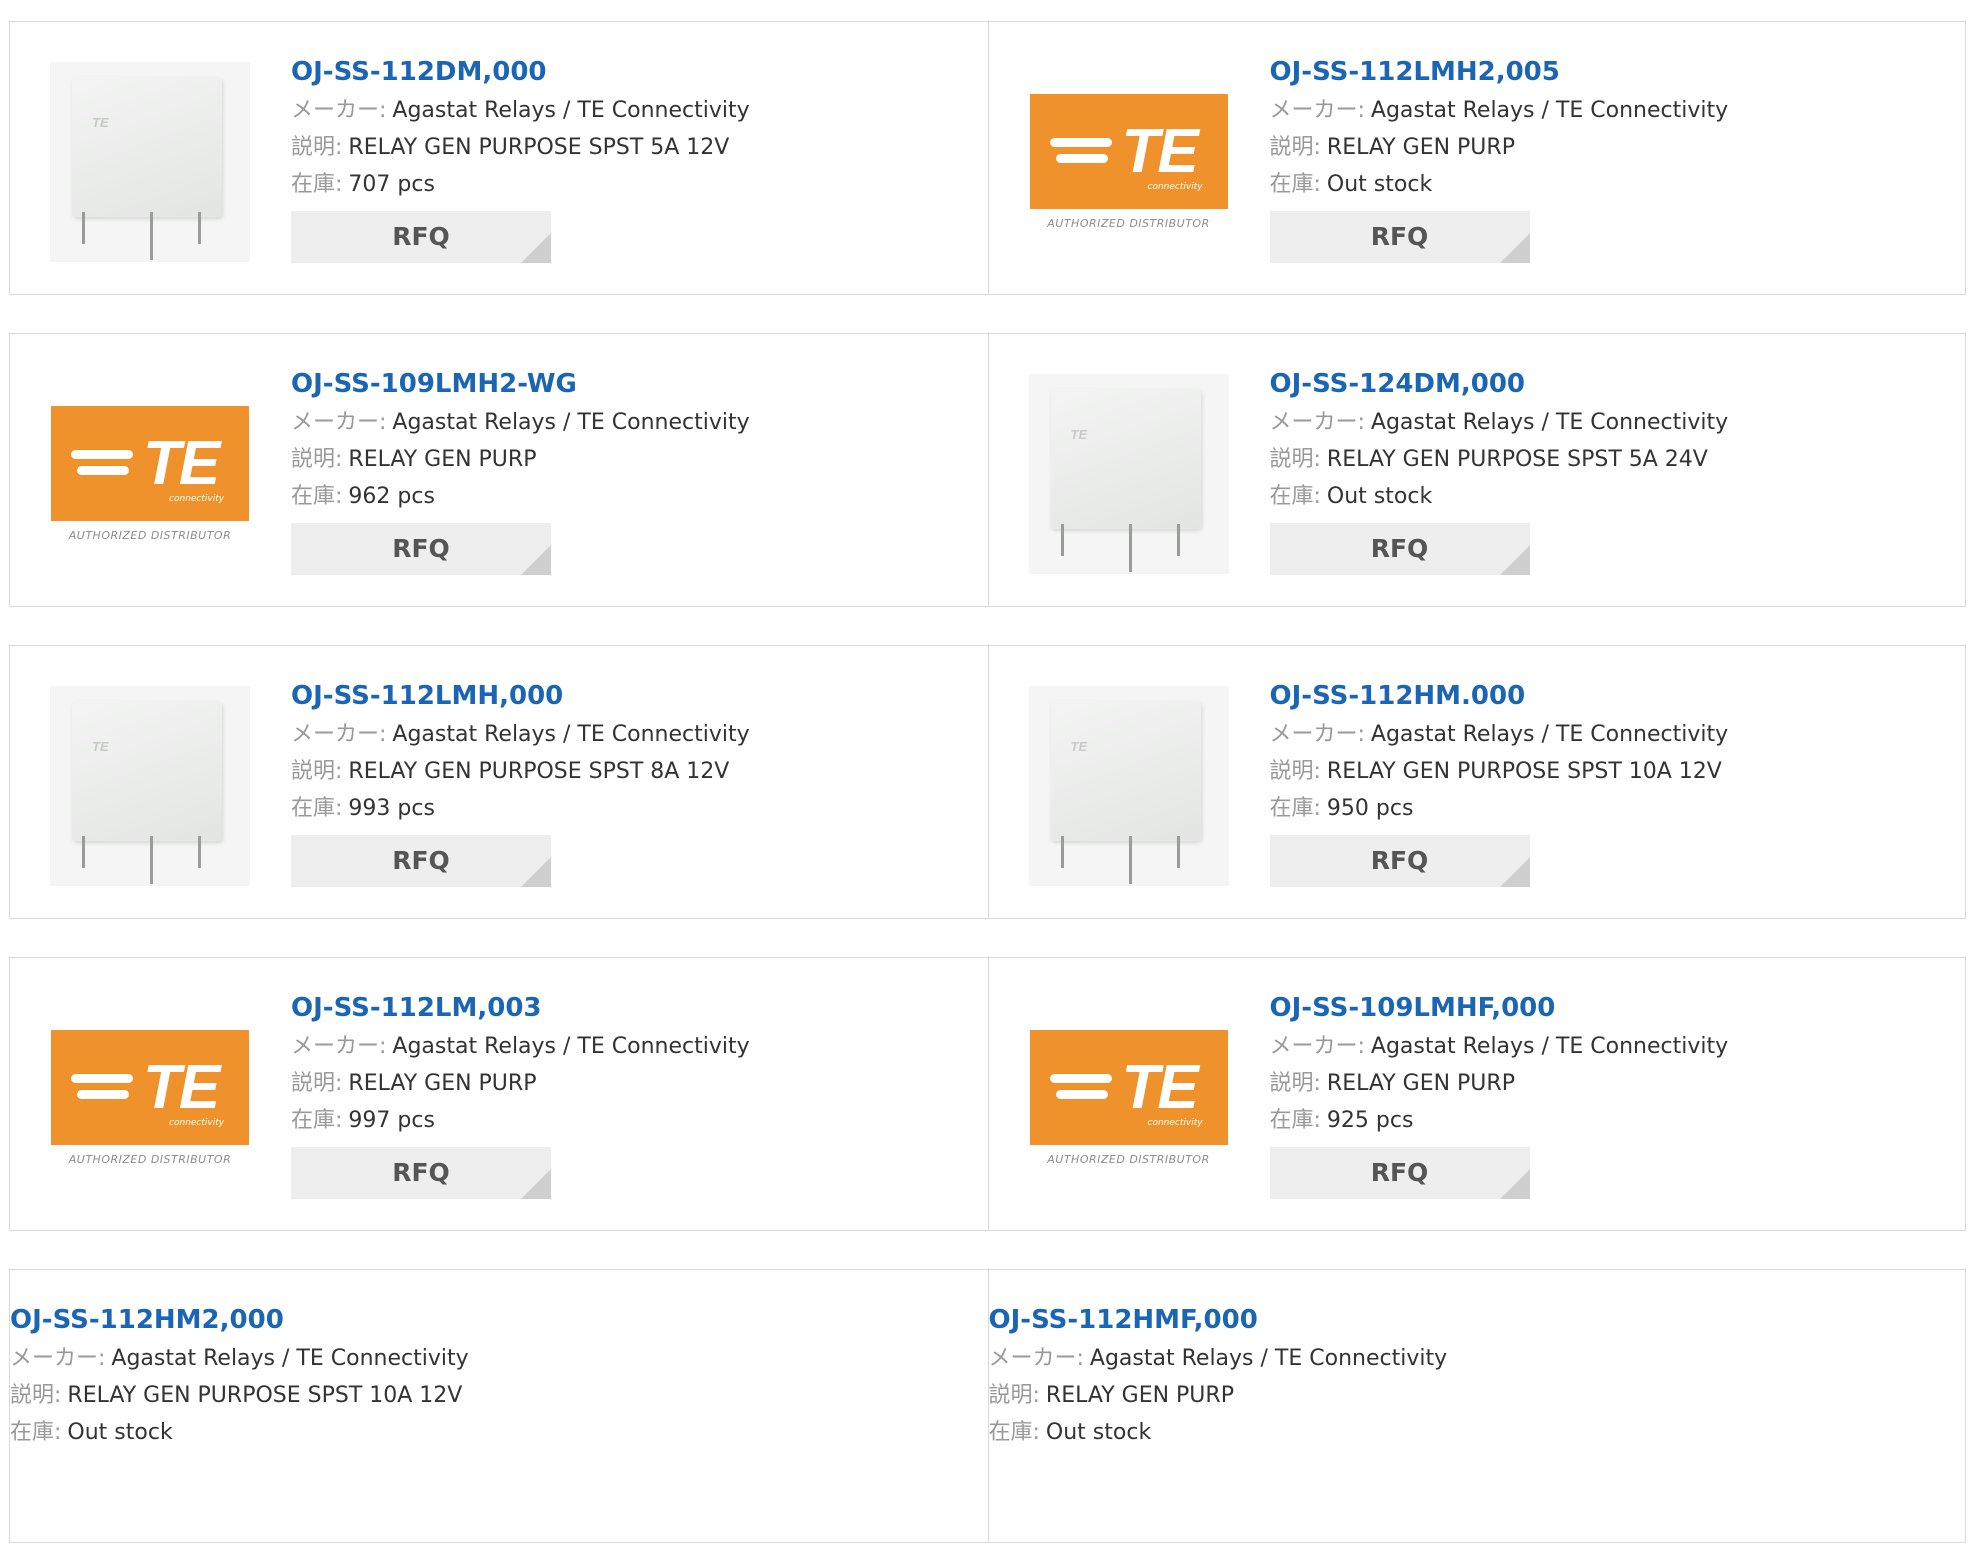 The height and width of the screenshot is (1543, 1969). What do you see at coordinates (1128, 1087) in the screenshot?
I see `te-logo-box: TE connectivity` at bounding box center [1128, 1087].